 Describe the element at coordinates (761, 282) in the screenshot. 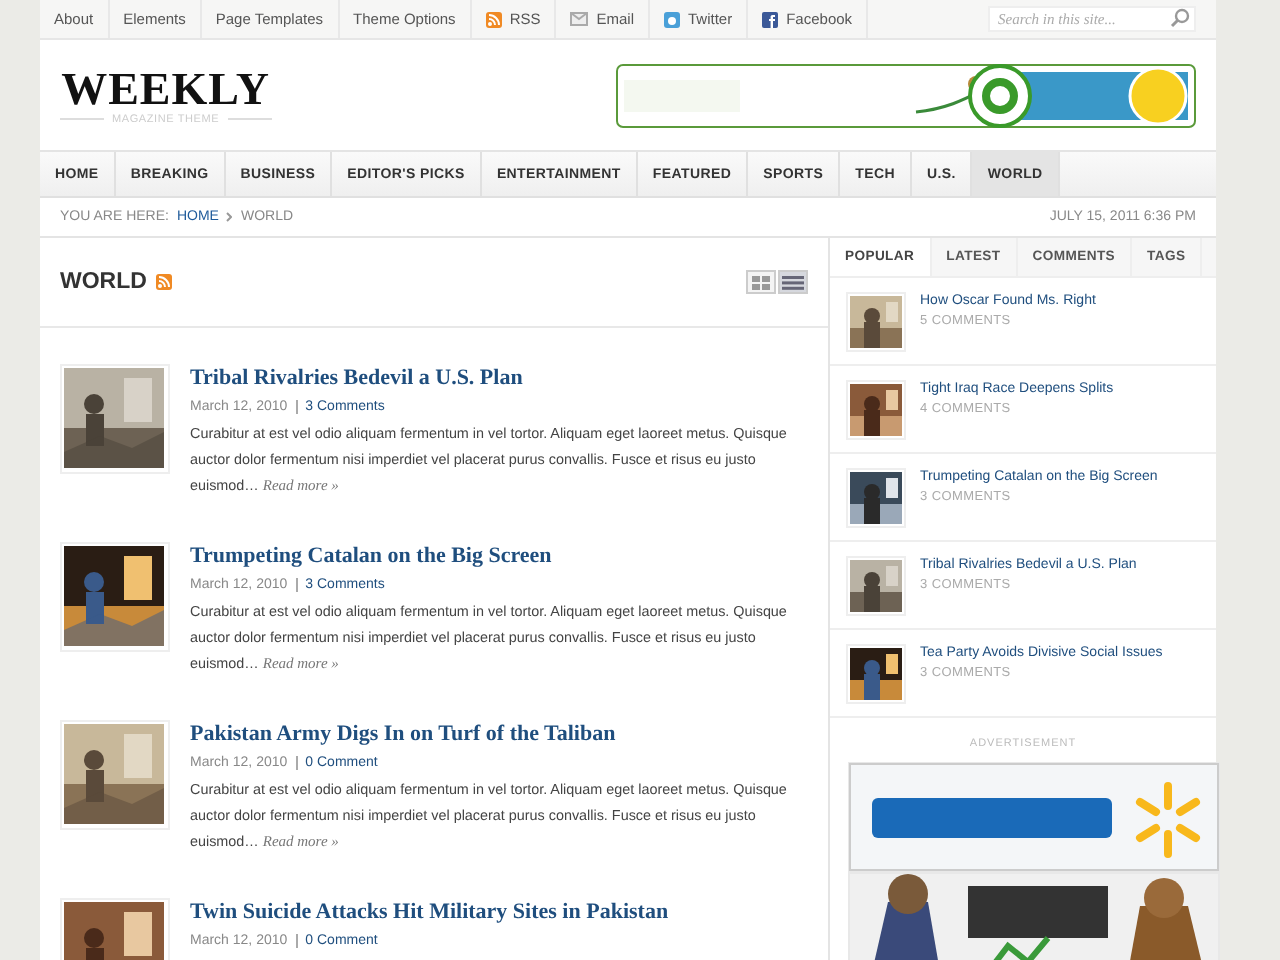

I see `grid-view-button` at that location.